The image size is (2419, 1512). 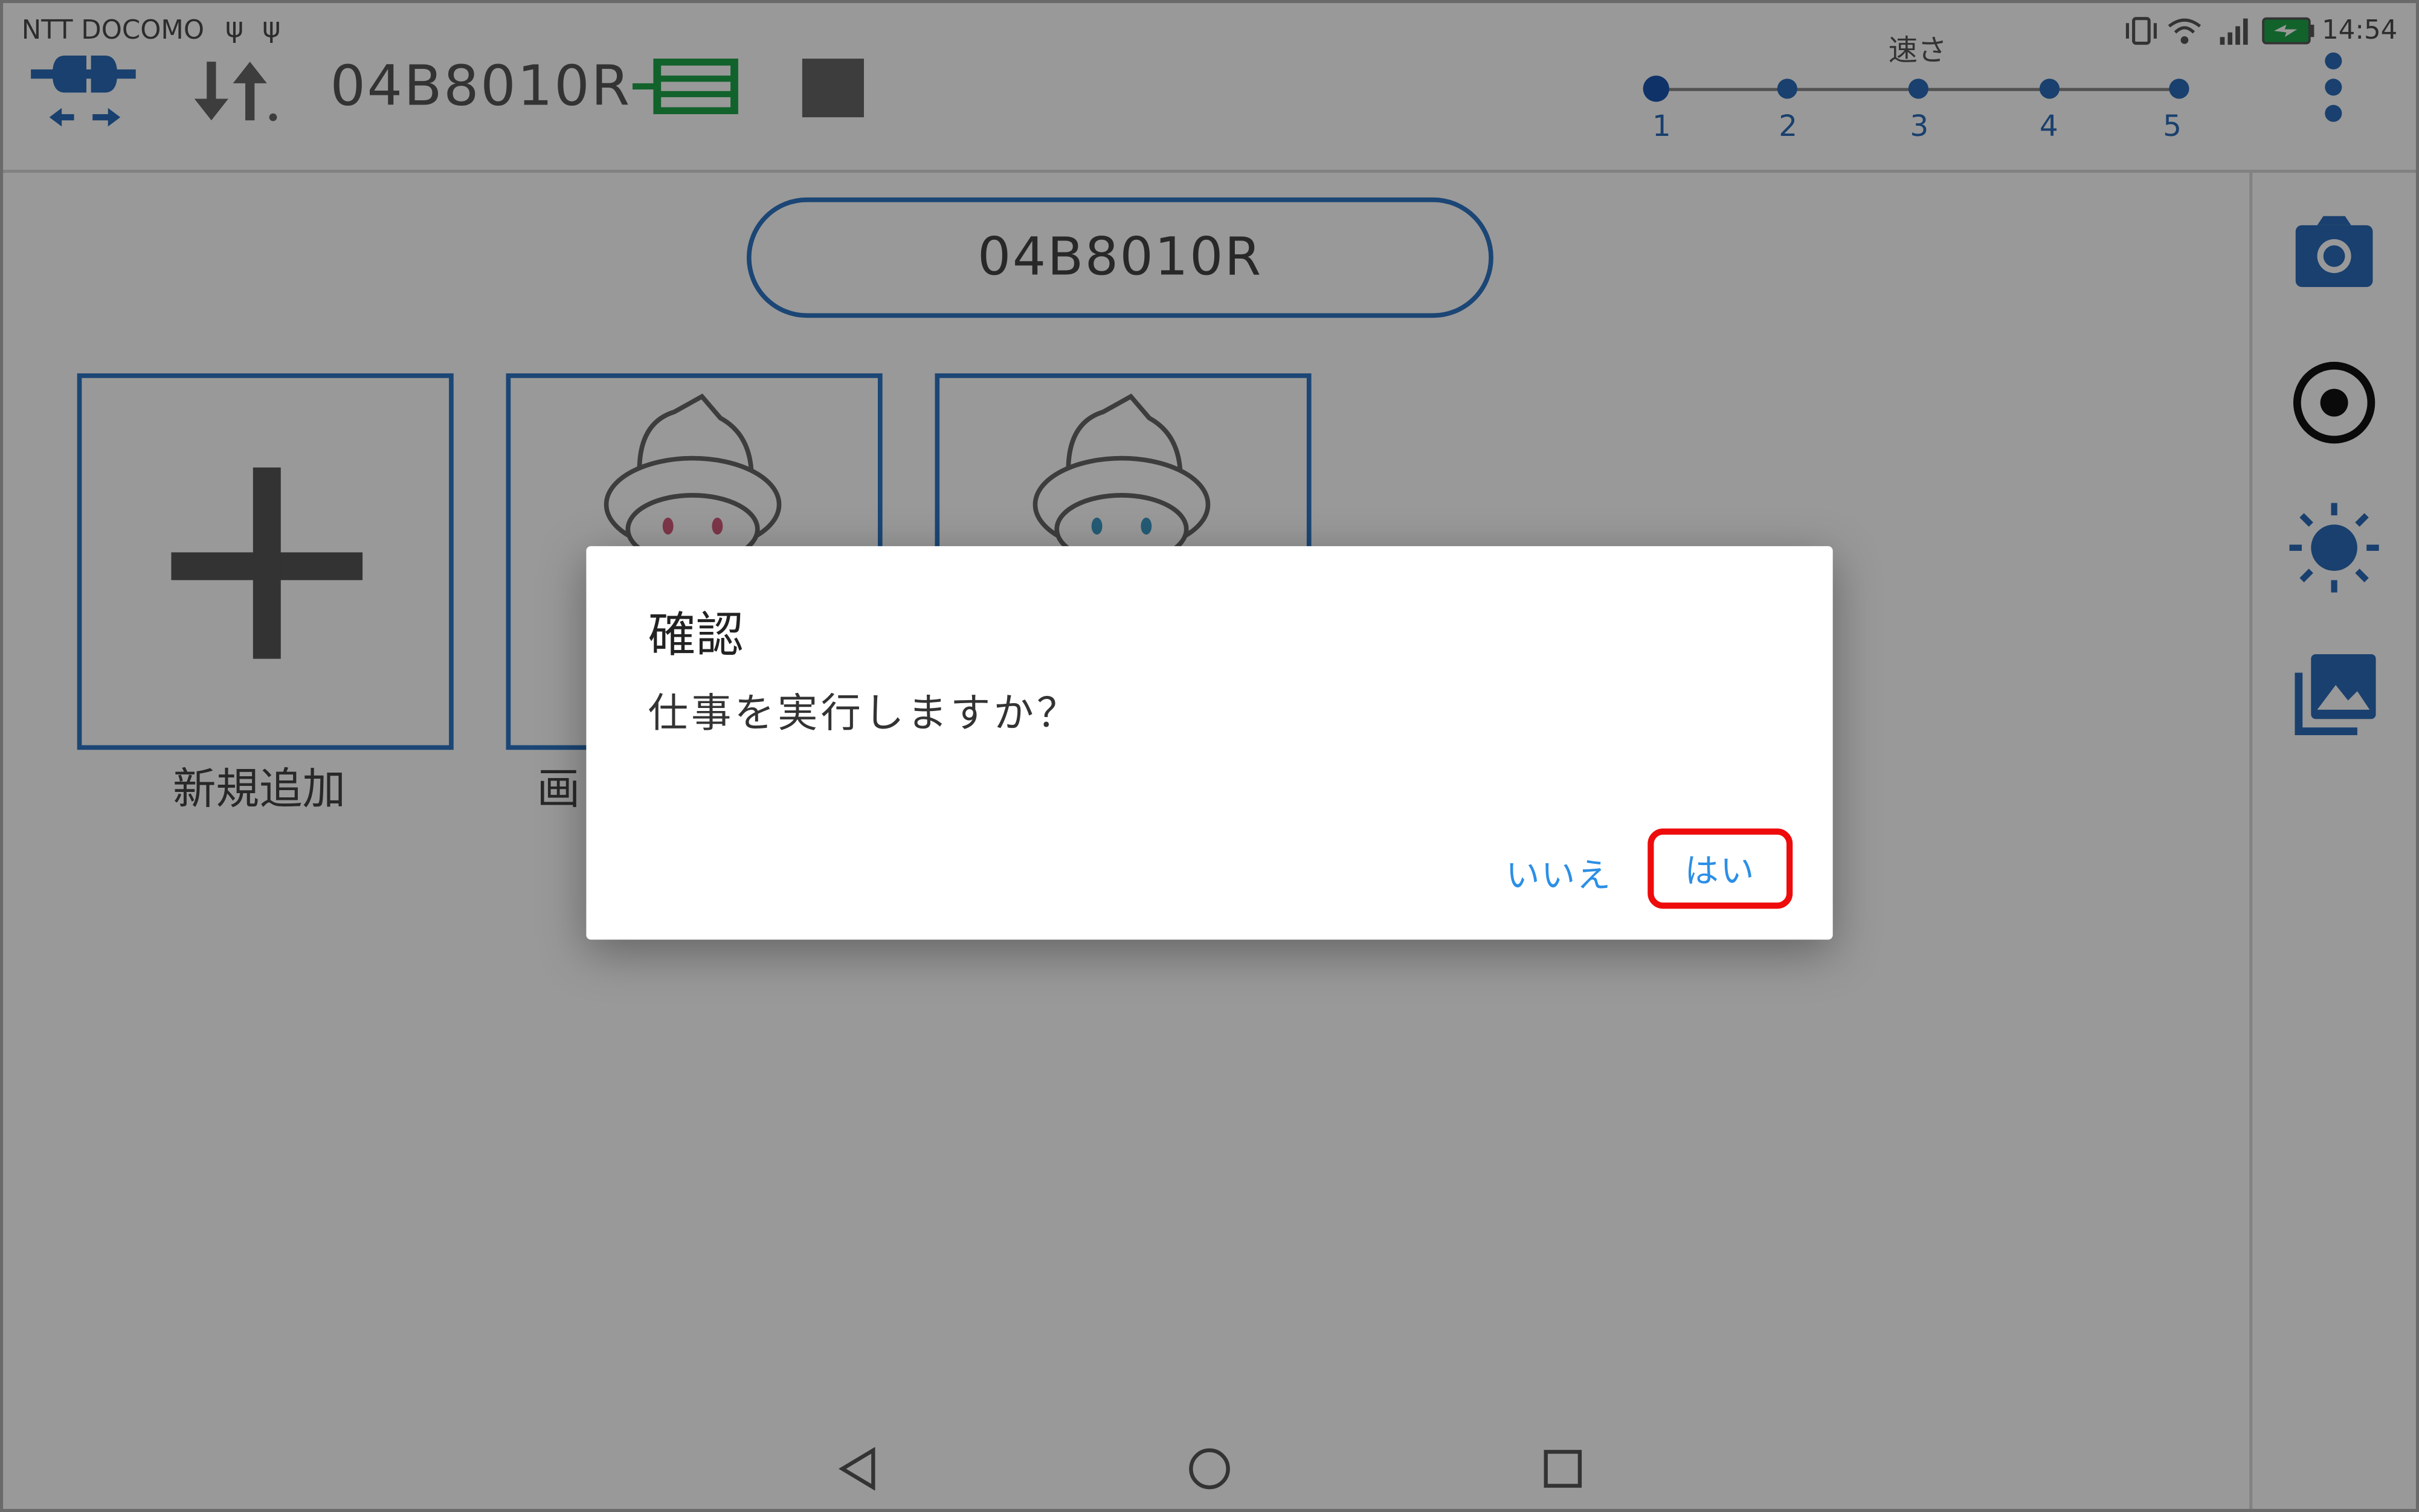 What do you see at coordinates (1209, 743) in the screenshot?
I see `confirm-dialog: 確認 仕事を実行しますか？ いいえ はい` at bounding box center [1209, 743].